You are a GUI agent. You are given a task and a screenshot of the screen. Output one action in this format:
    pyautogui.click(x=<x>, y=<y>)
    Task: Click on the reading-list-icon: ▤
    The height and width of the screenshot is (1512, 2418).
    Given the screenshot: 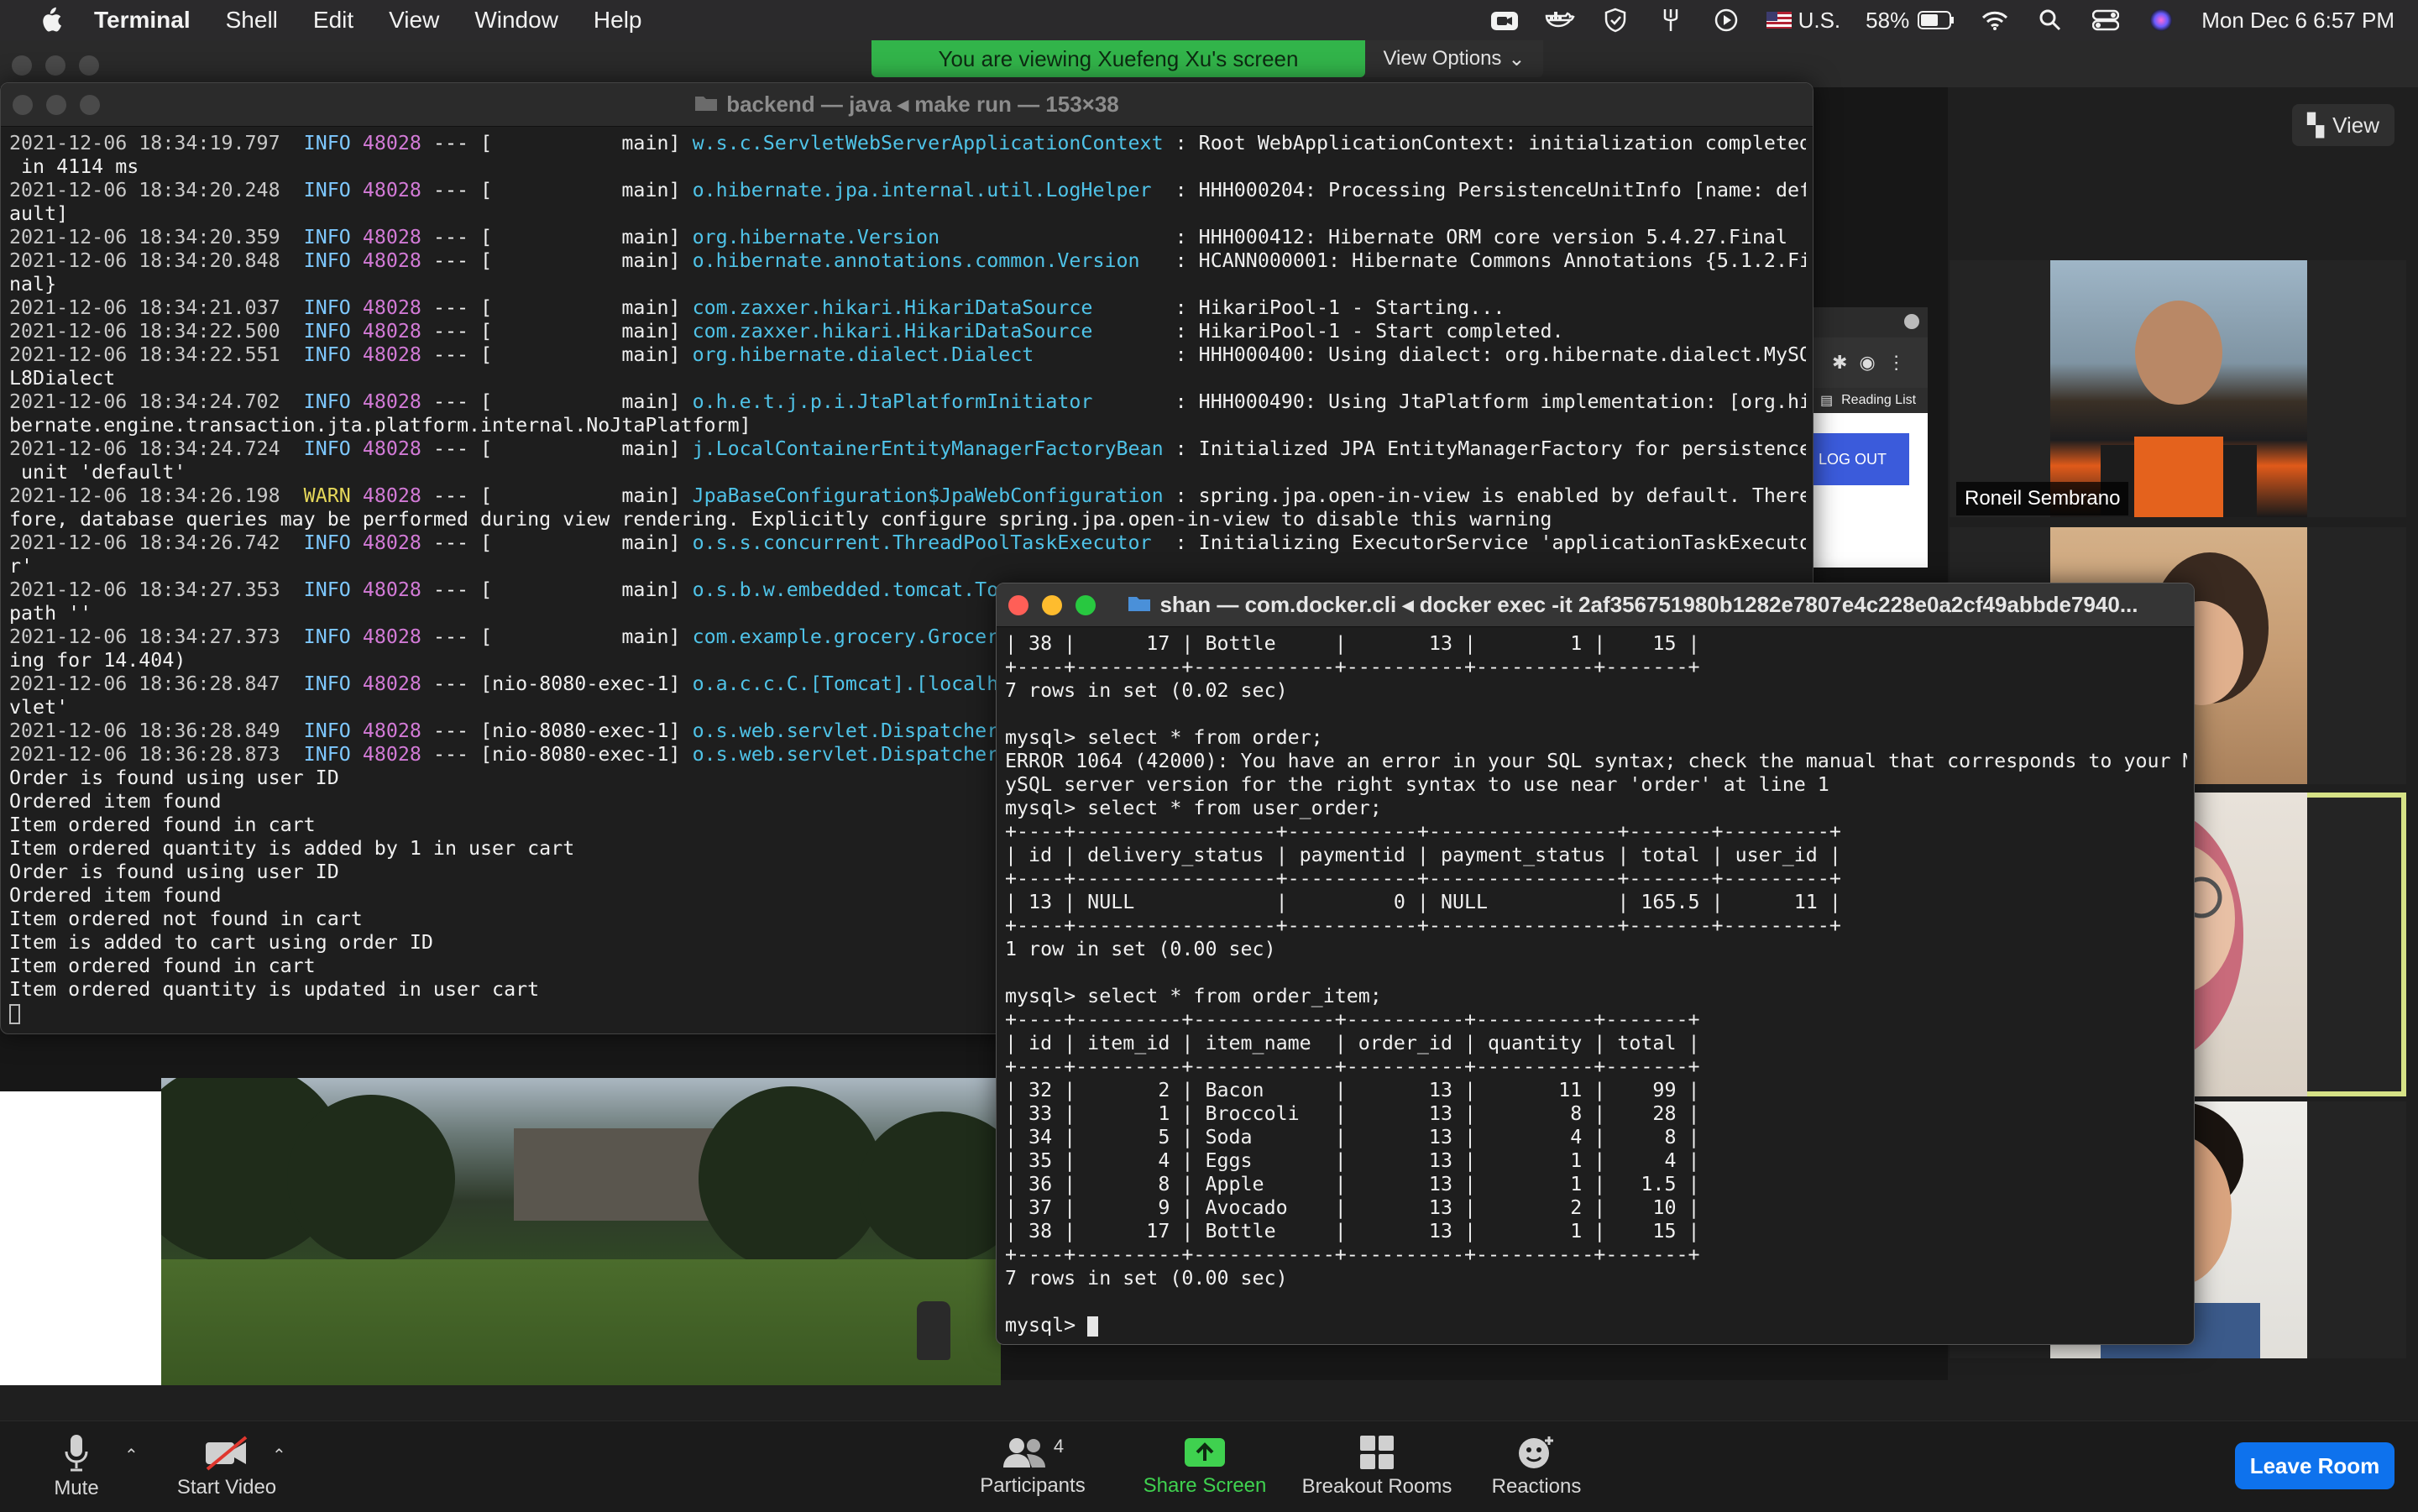 What is the action you would take?
    pyautogui.click(x=1827, y=401)
    